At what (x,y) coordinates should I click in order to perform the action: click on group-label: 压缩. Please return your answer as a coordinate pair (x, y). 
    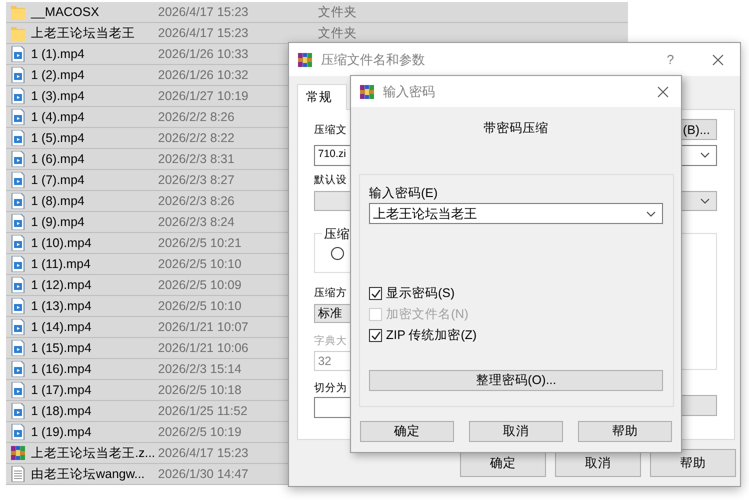
    Looking at the image, I should click on (337, 234).